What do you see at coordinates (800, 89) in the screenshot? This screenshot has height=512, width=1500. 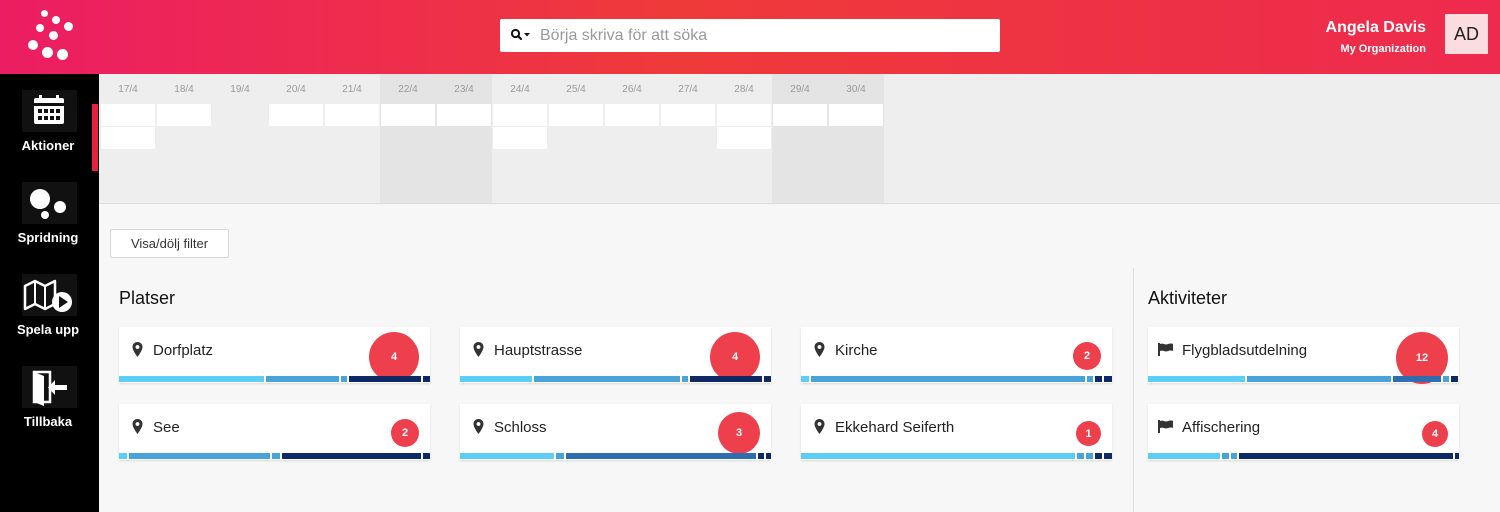 I see `calendar-date: 29/4` at bounding box center [800, 89].